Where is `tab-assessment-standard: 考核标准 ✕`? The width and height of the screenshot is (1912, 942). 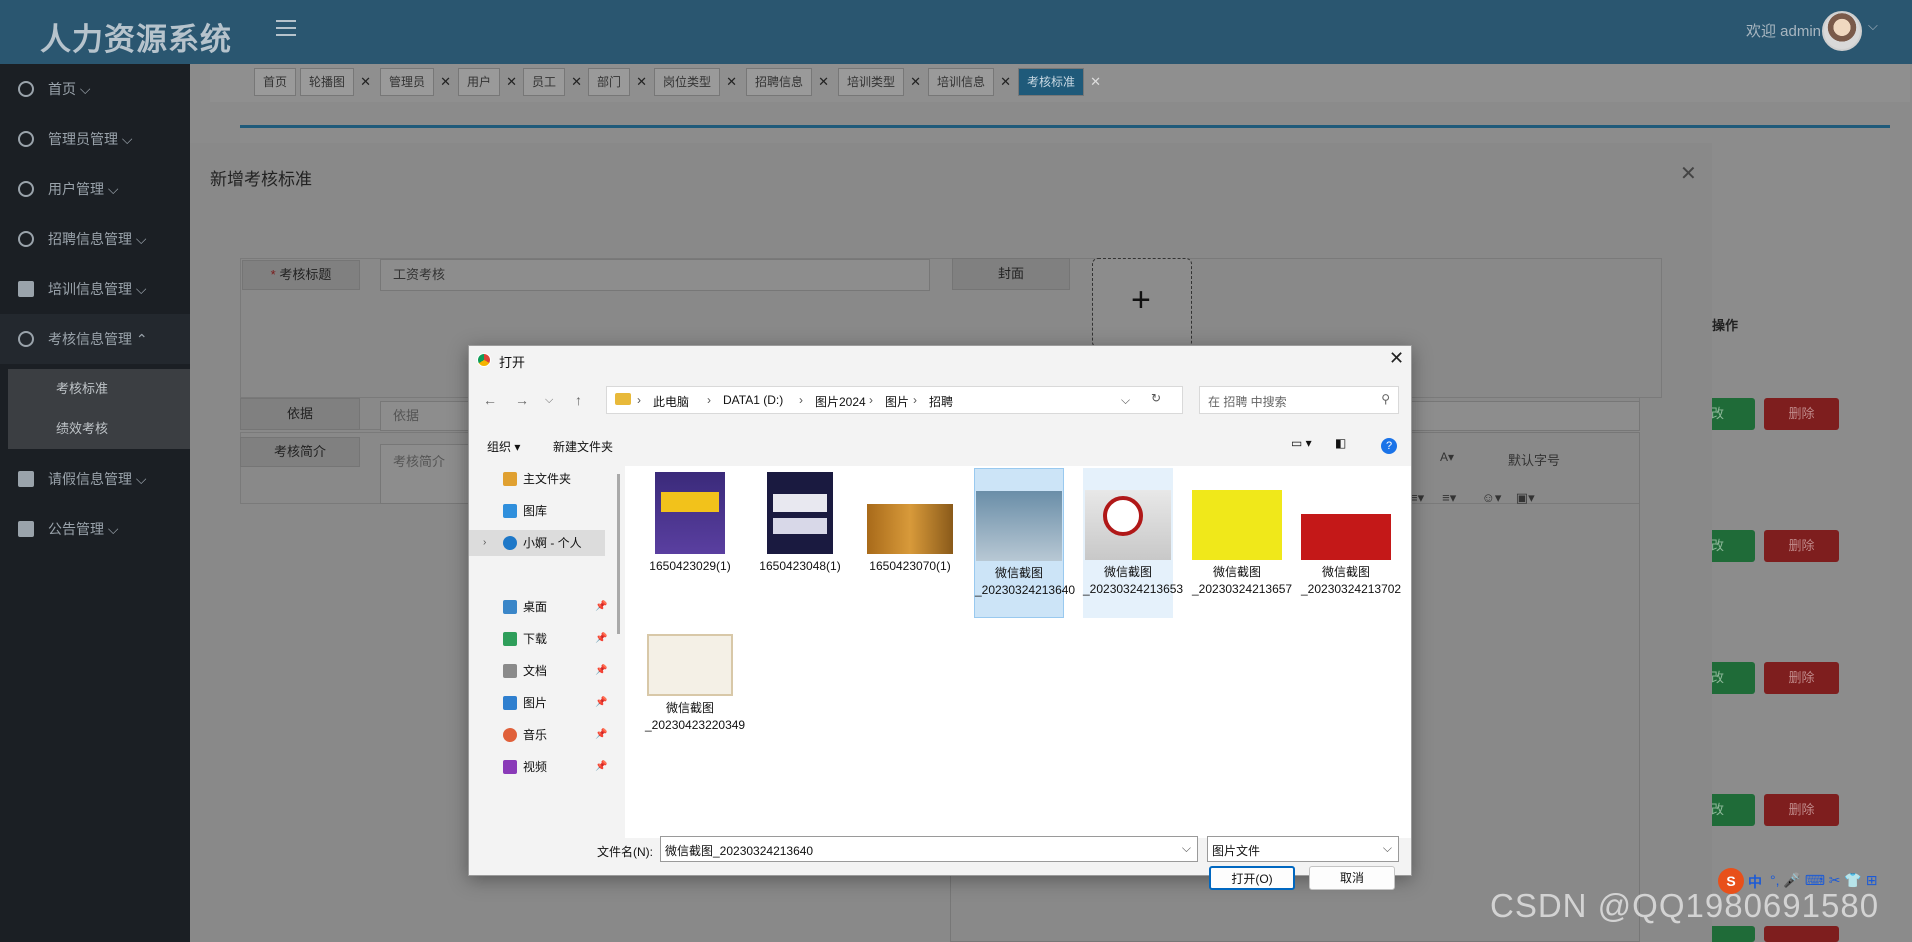 tab-assessment-standard: 考核标准 ✕ is located at coordinates (1059, 82).